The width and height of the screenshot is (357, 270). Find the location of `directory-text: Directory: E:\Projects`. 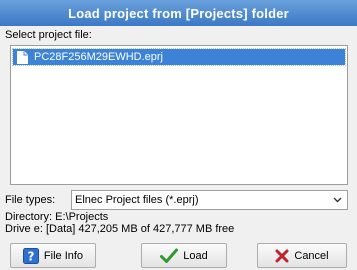

directory-text: Directory: E:\Projects is located at coordinates (57, 217).